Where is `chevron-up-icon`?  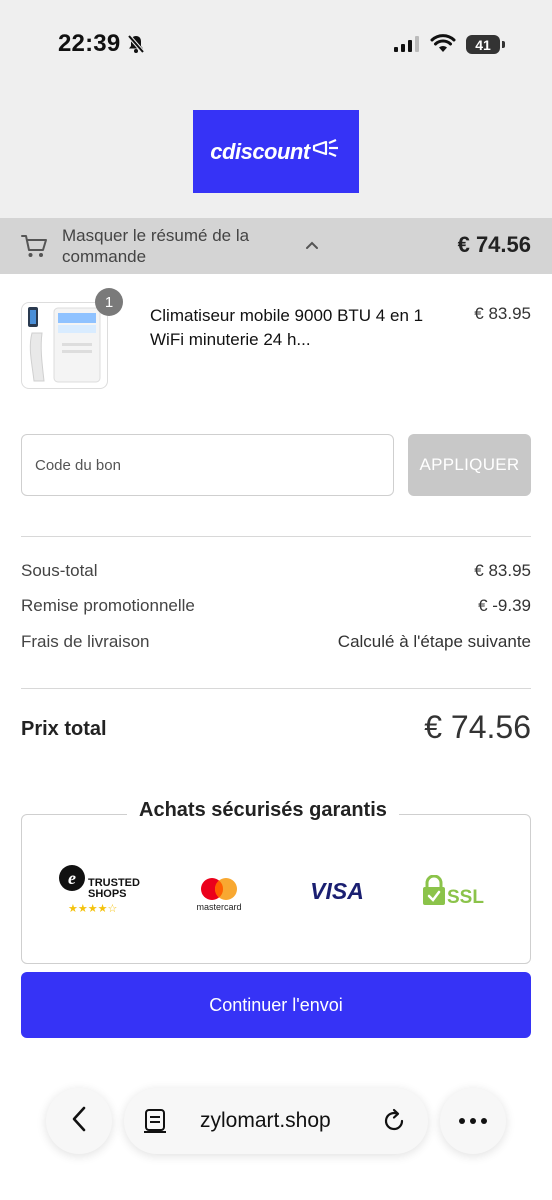 chevron-up-icon is located at coordinates (312, 247).